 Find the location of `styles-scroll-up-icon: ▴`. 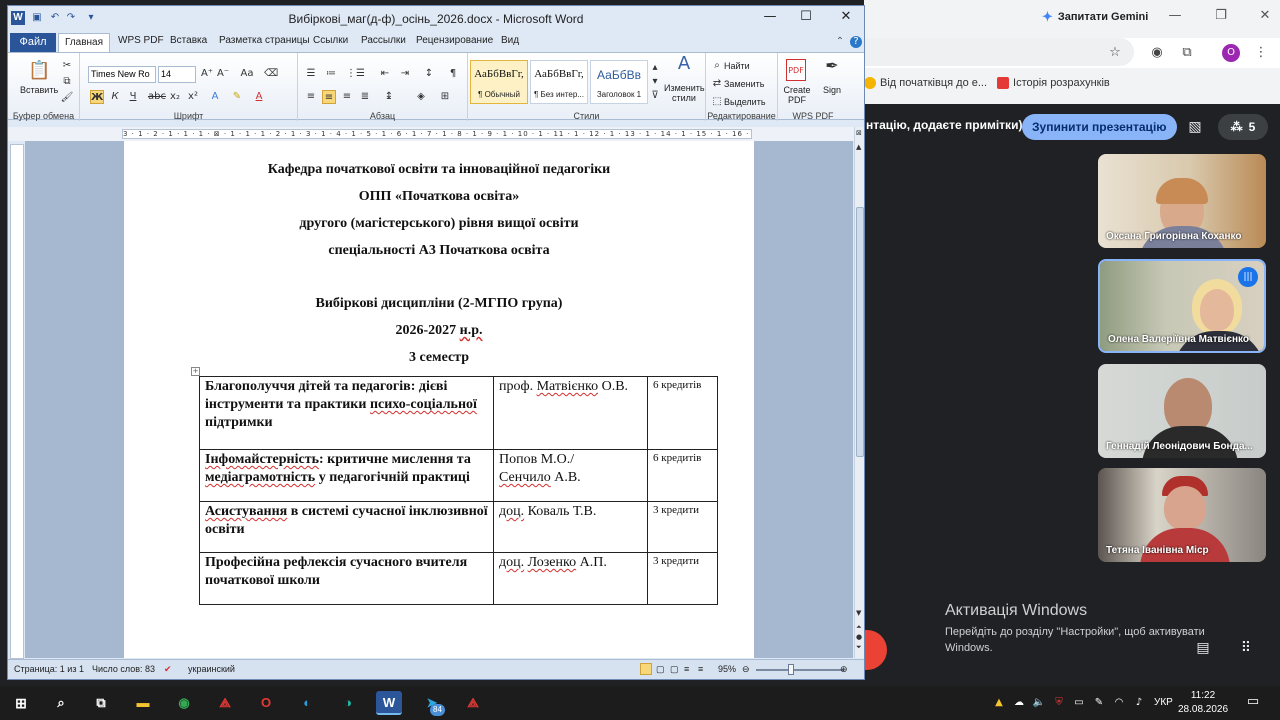

styles-scroll-up-icon: ▴ is located at coordinates (655, 68).